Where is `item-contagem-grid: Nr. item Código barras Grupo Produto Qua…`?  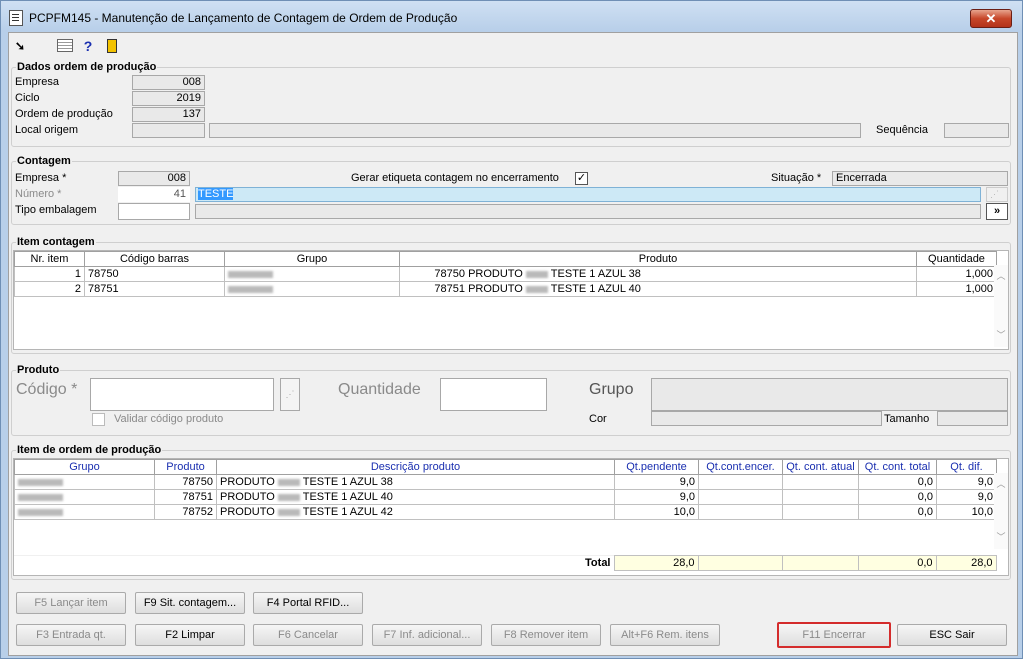 item-contagem-grid: Nr. item Código barras Grupo Produto Qua… is located at coordinates (511, 300).